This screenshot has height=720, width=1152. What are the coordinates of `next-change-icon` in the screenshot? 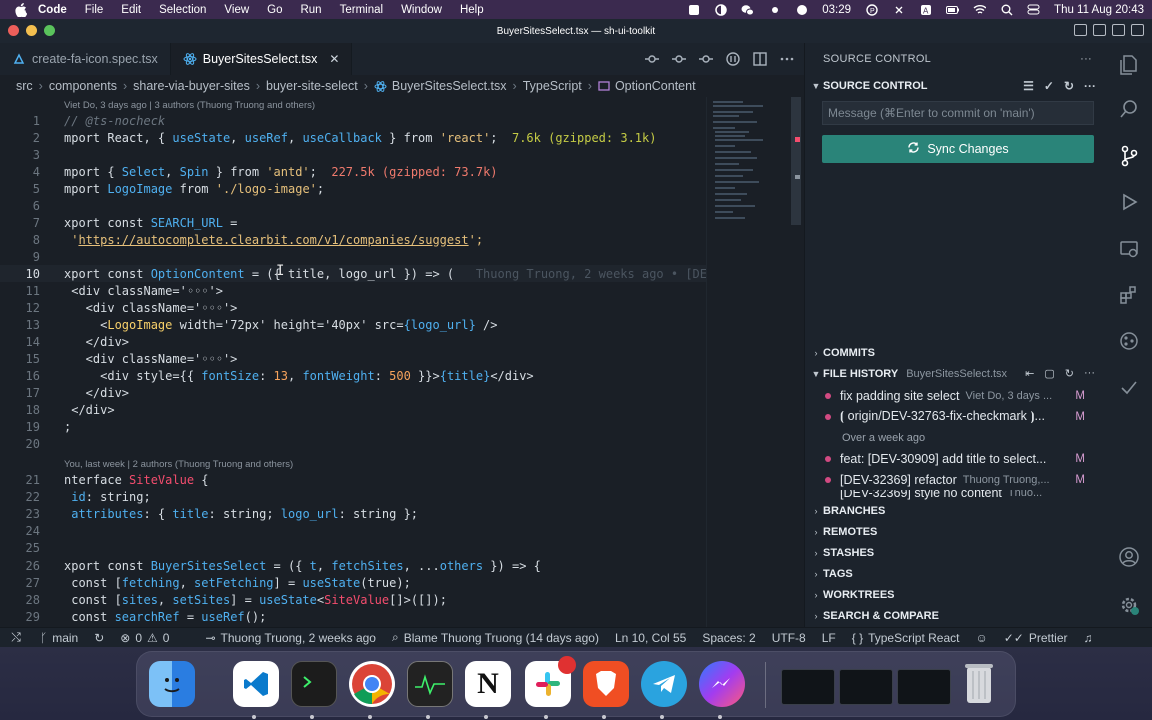 It's located at (705, 58).